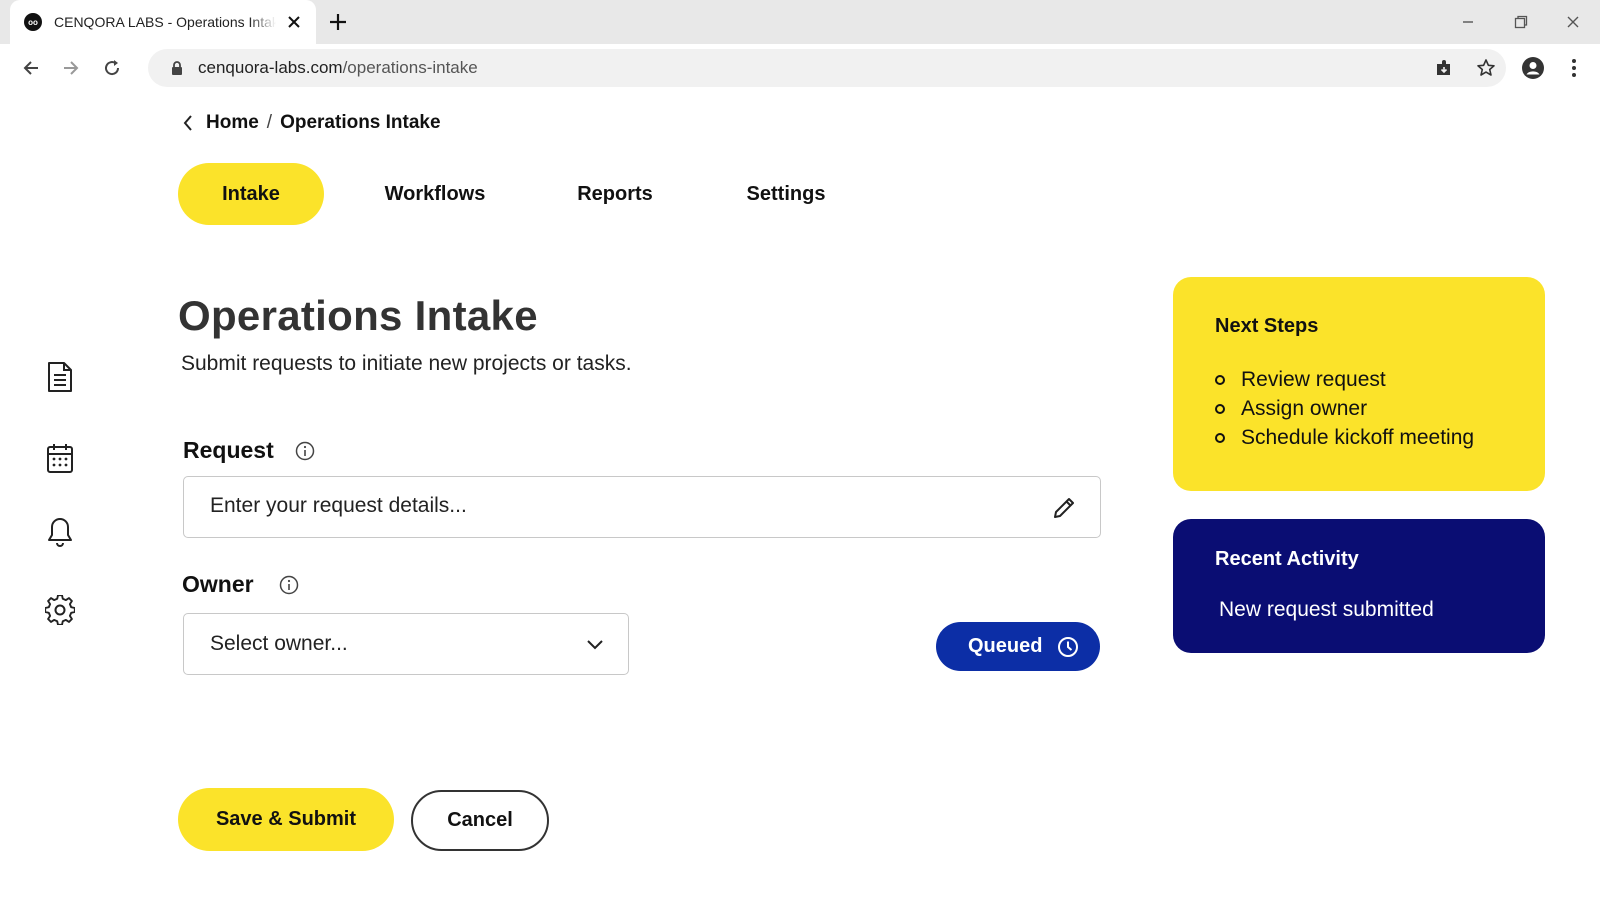 This screenshot has height=914, width=1600. I want to click on browser-toolbar: cenquora-labs.com/operations-intake, so click(800, 68).